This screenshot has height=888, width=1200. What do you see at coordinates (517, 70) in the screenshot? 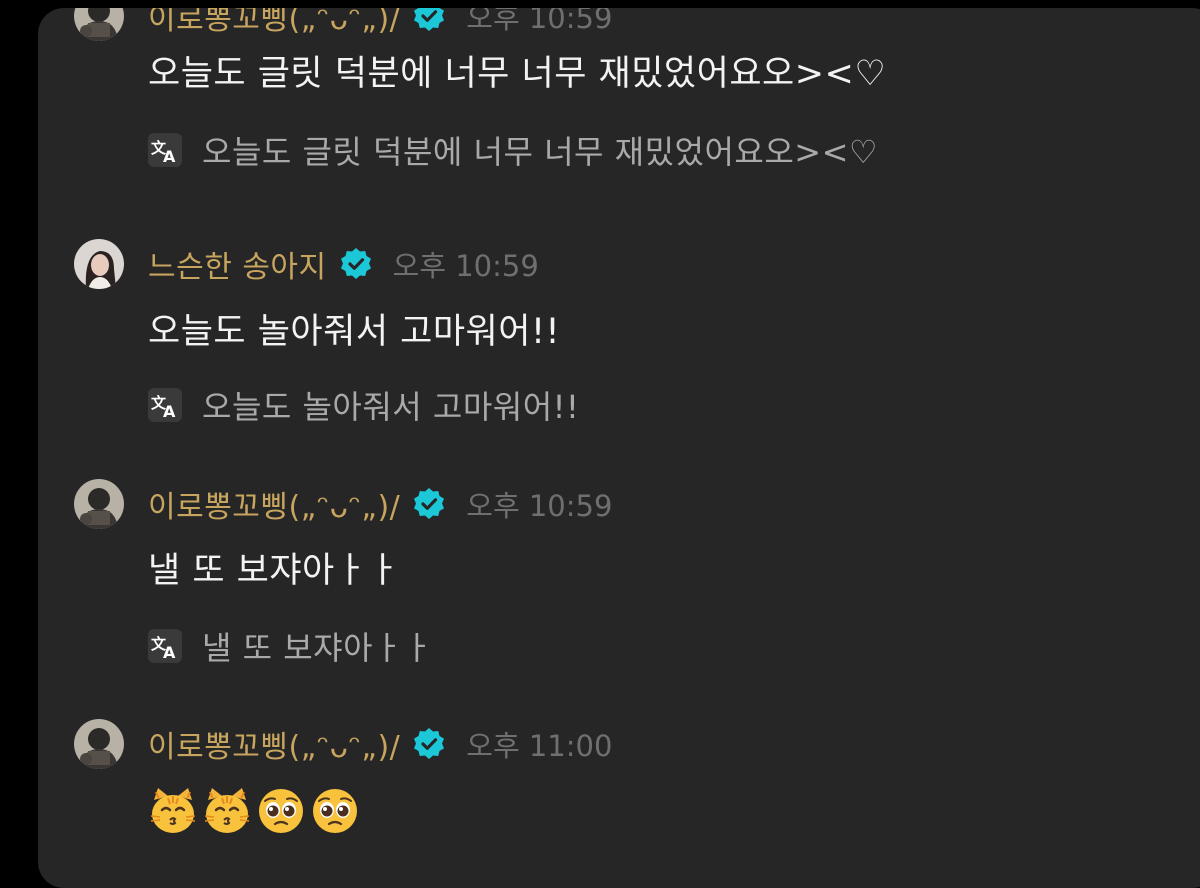
I see `message-text: 오늘도 글릿 덕분에 너무 너무 재밌었어요오><♡` at bounding box center [517, 70].